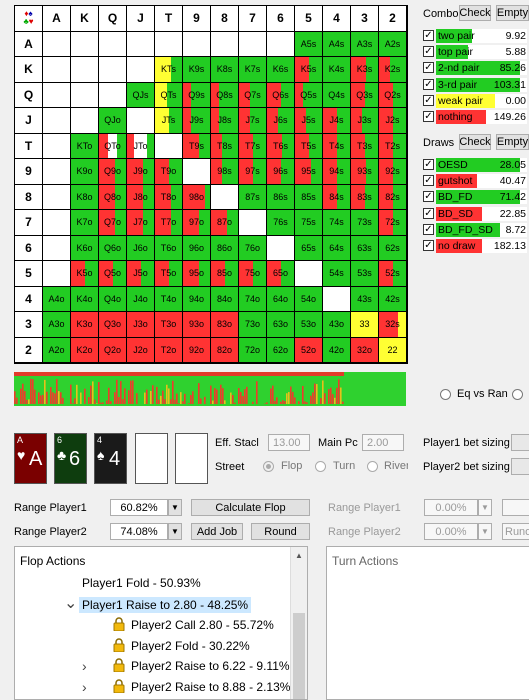 The width and height of the screenshot is (529, 700). I want to click on hand-cell: K9o, so click(85, 172).